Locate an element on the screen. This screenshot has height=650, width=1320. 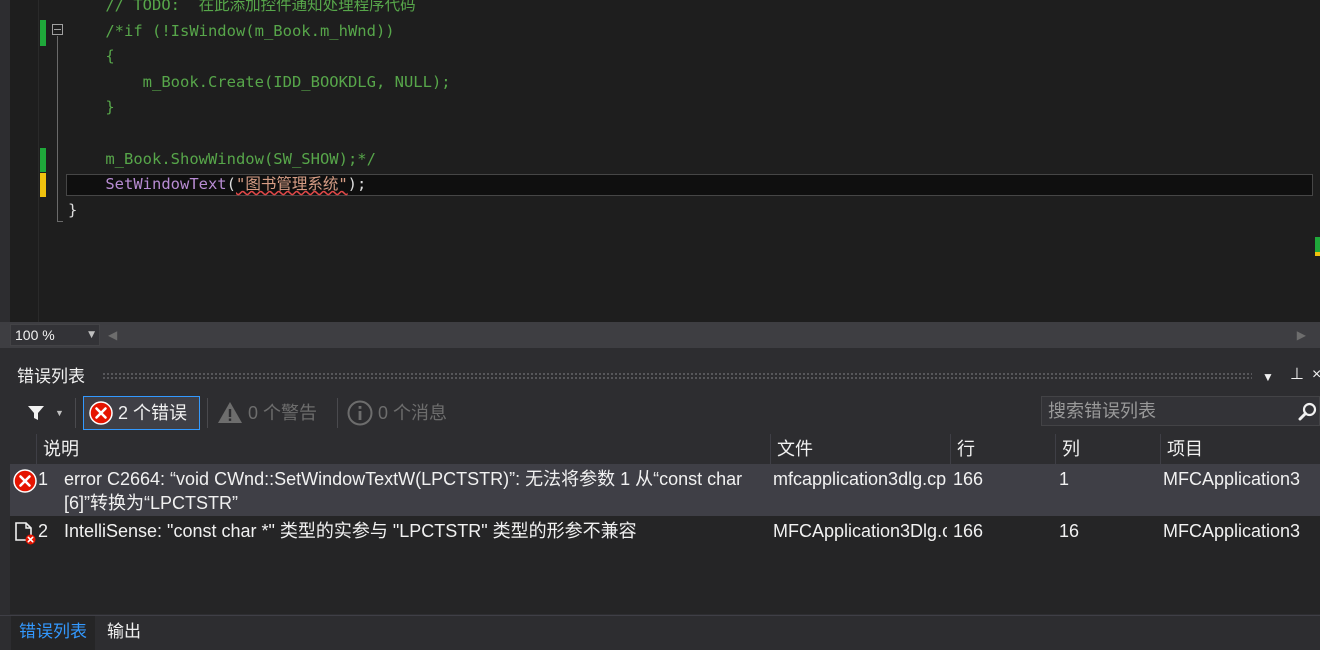
messages-count-label: 0 个消息 is located at coordinates (413, 413).